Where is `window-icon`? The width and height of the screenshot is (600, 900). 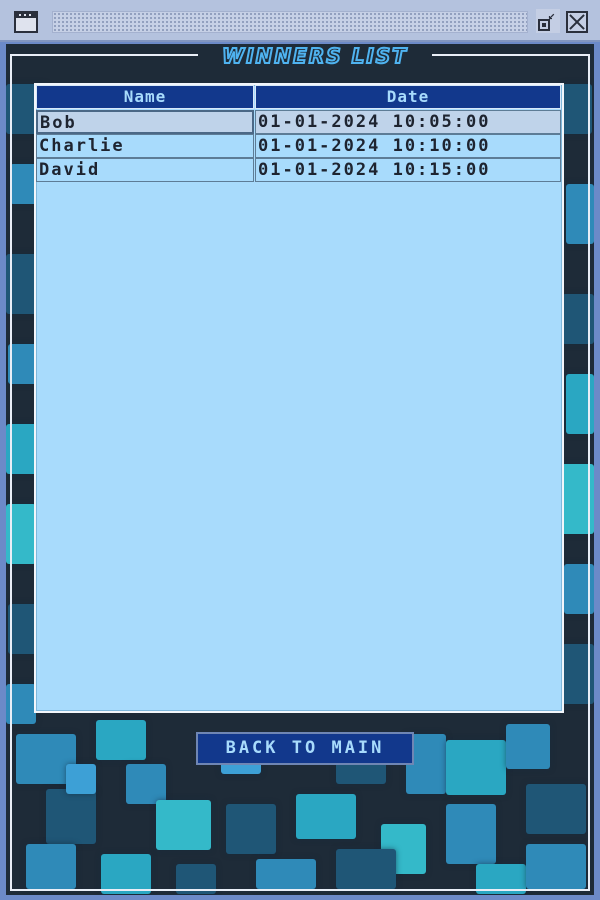 window-icon is located at coordinates (26, 22).